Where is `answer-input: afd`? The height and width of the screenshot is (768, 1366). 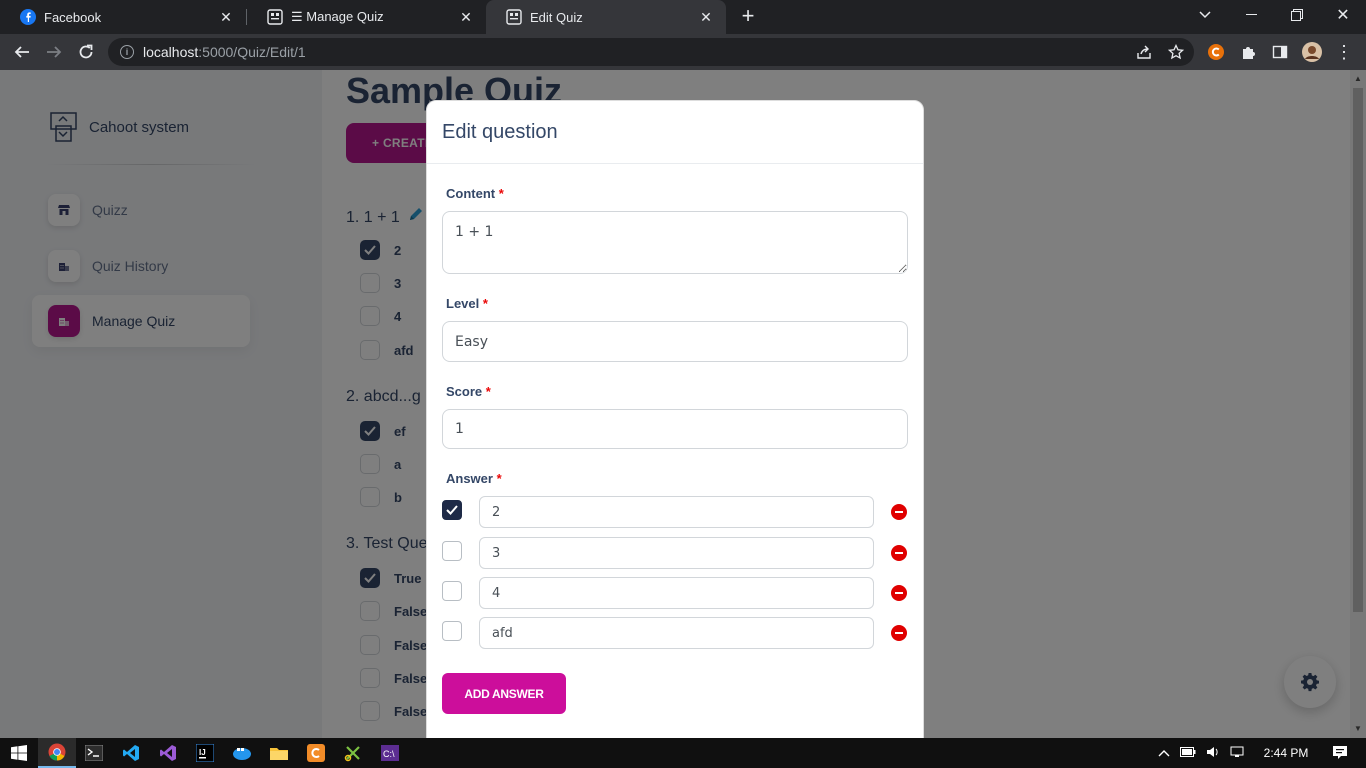 answer-input: afd is located at coordinates (676, 633).